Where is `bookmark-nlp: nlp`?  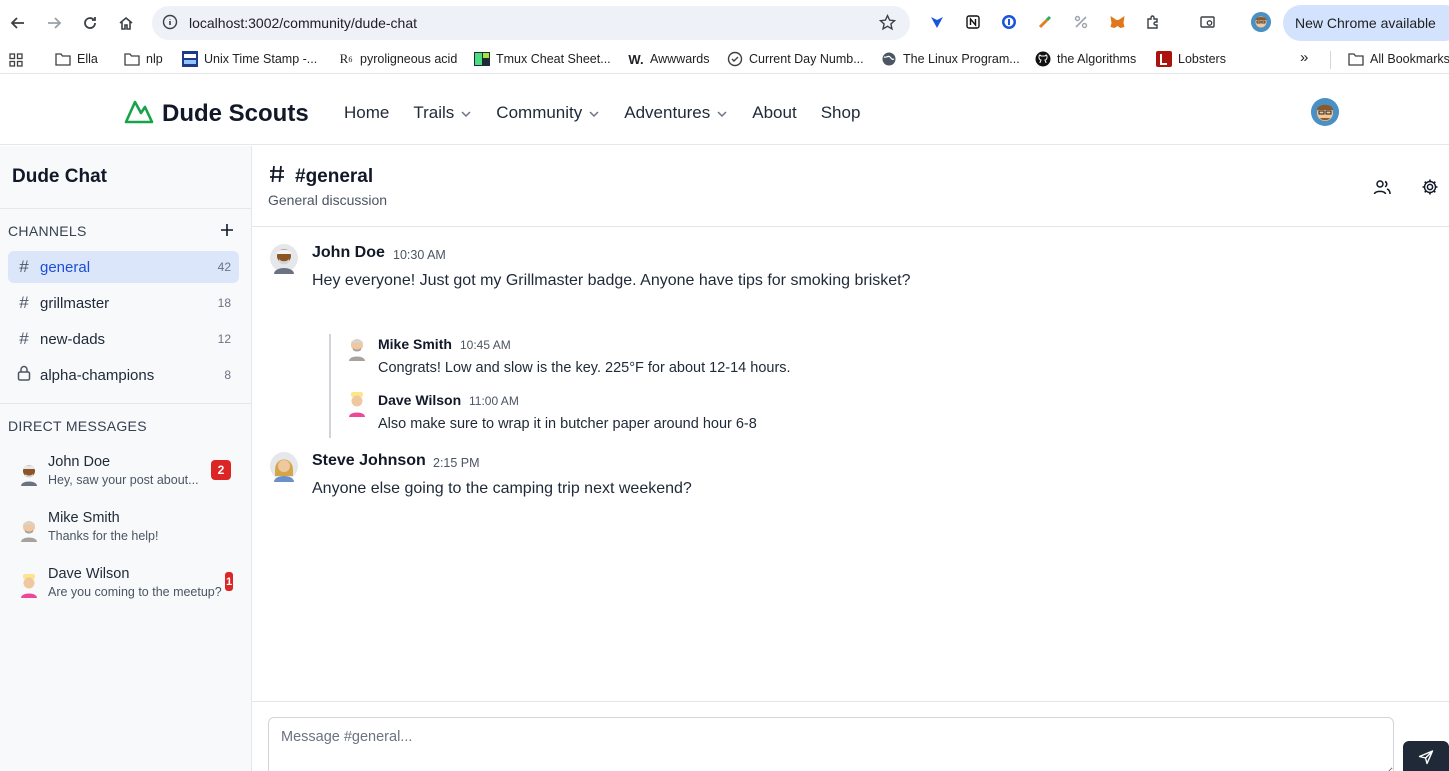 bookmark-nlp: nlp is located at coordinates (143, 59).